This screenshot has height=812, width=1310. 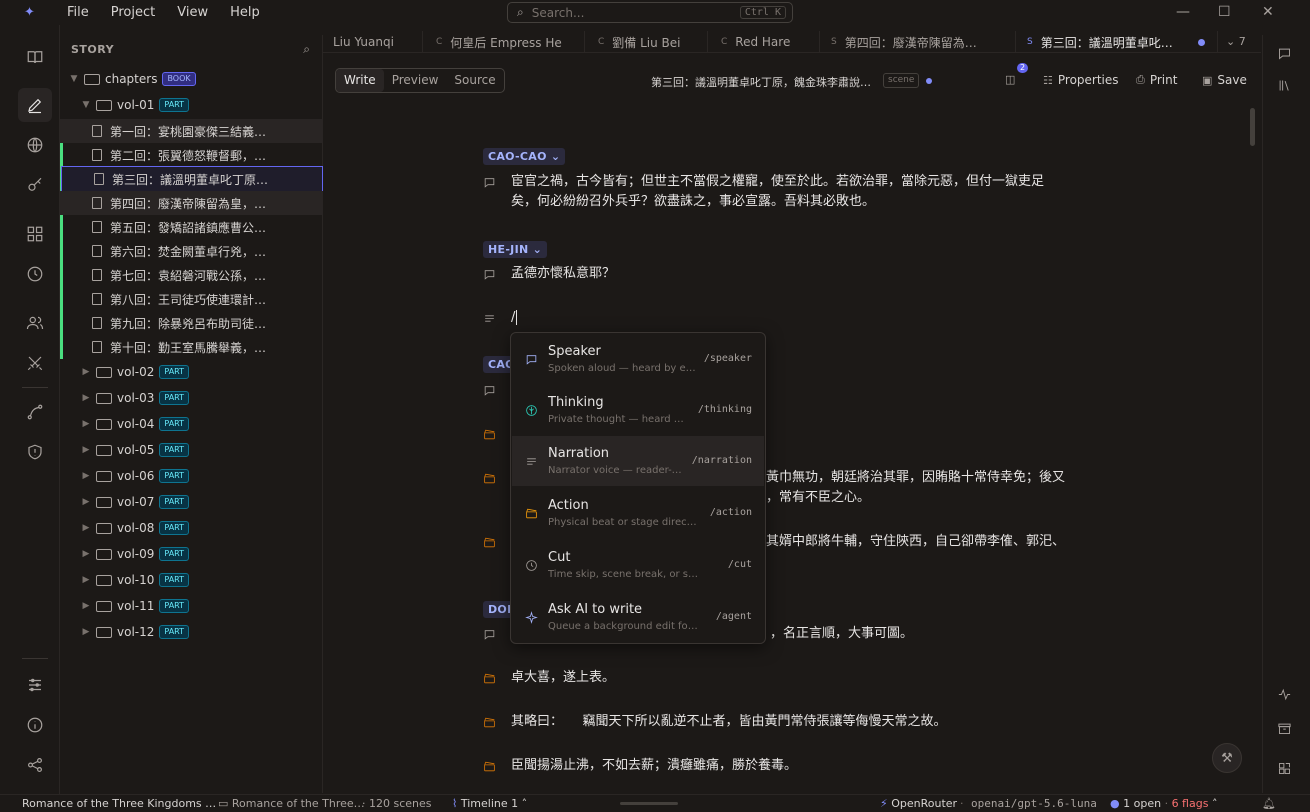 What do you see at coordinates (35, 145) in the screenshot?
I see `globe-icon` at bounding box center [35, 145].